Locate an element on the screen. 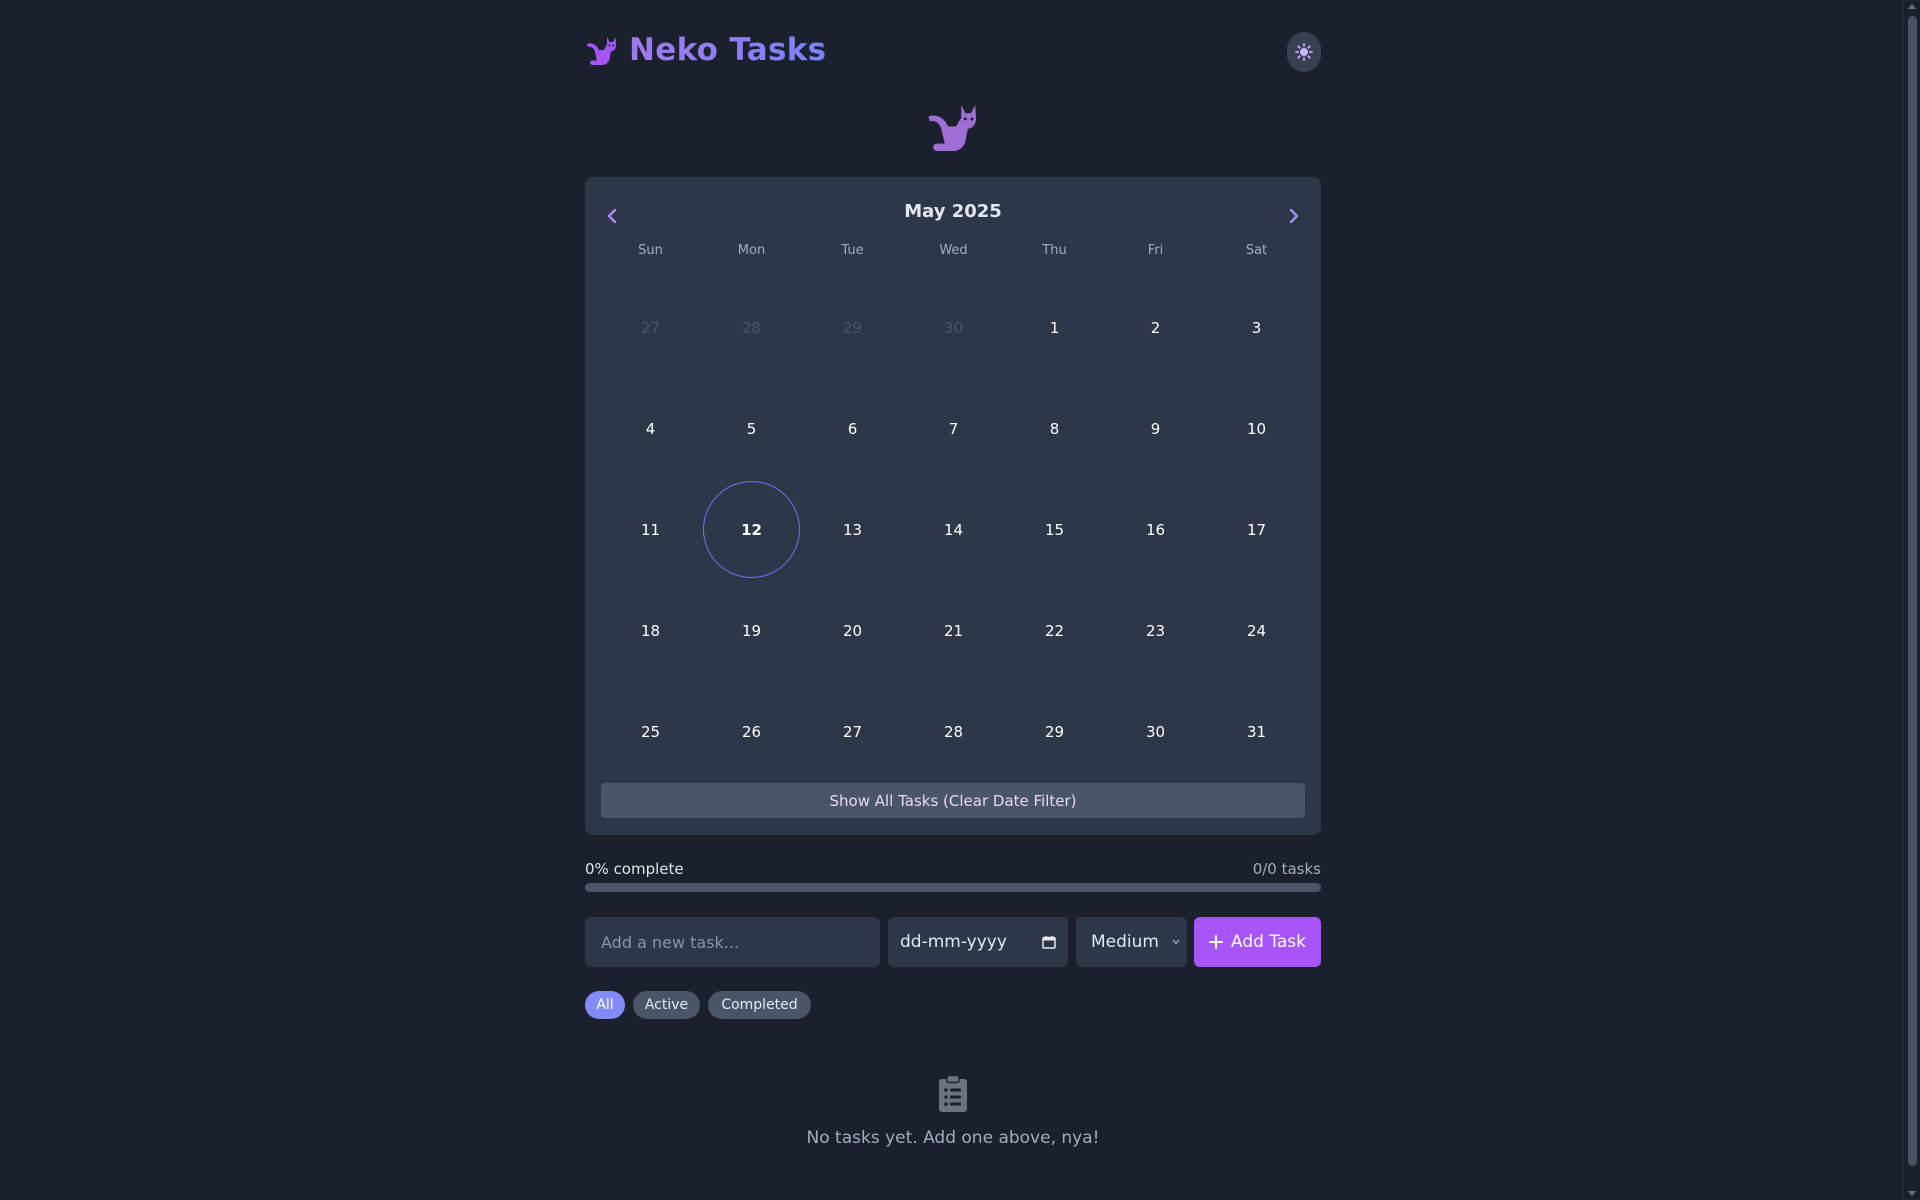  sun-icon is located at coordinates (1304, 52).